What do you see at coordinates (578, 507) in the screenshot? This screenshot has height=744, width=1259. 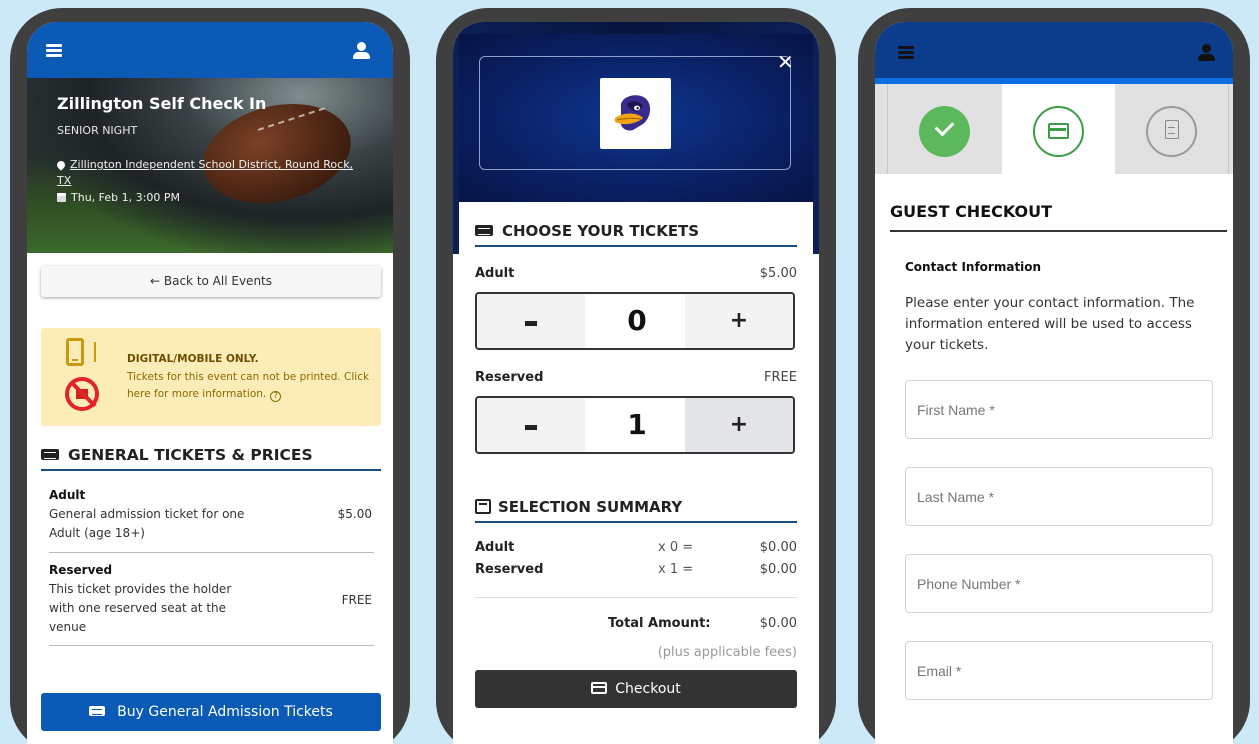 I see `selection-summary-title: SELECTION SUMMARY` at bounding box center [578, 507].